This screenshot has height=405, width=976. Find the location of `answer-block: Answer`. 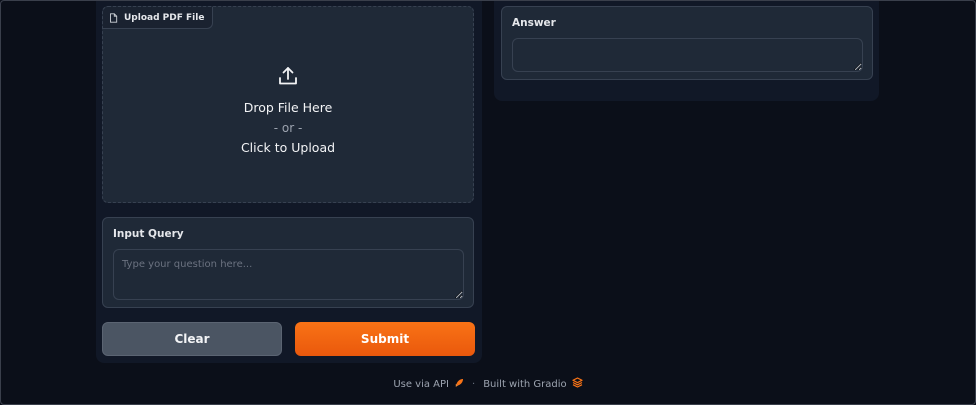

answer-block: Answer is located at coordinates (687, 43).